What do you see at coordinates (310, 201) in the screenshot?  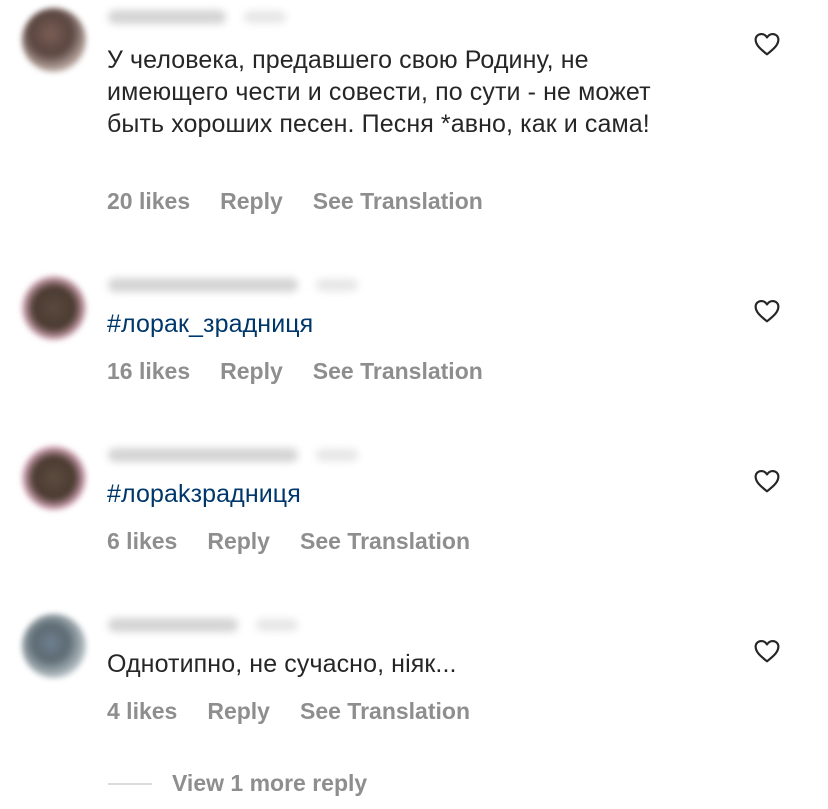 I see `comment-actions: 20 likes Reply See Translation` at bounding box center [310, 201].